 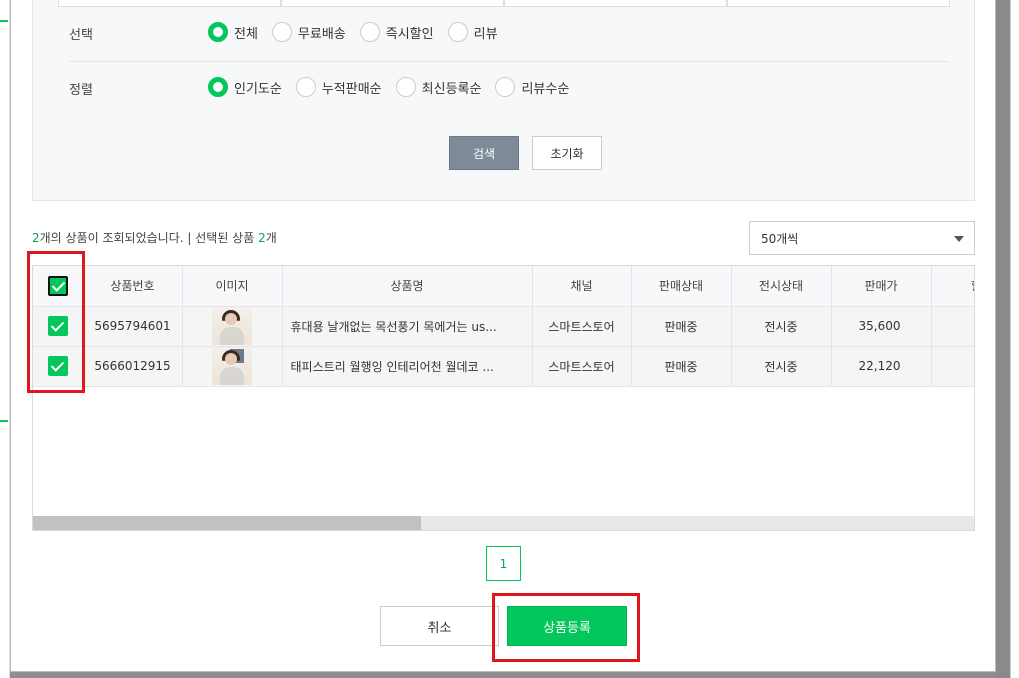 What do you see at coordinates (881, 286) in the screenshot?
I see `col-price: 판매가` at bounding box center [881, 286].